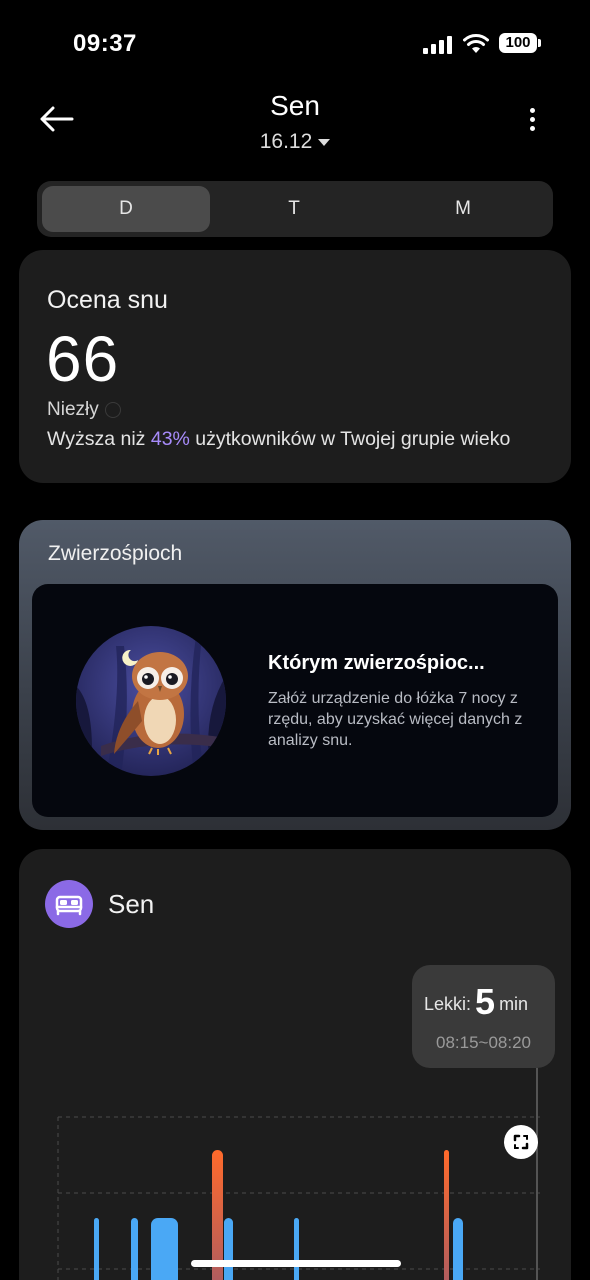 This screenshot has width=590, height=1280. What do you see at coordinates (448, 1004) in the screenshot?
I see `tooltip-stage: Lekki:` at bounding box center [448, 1004].